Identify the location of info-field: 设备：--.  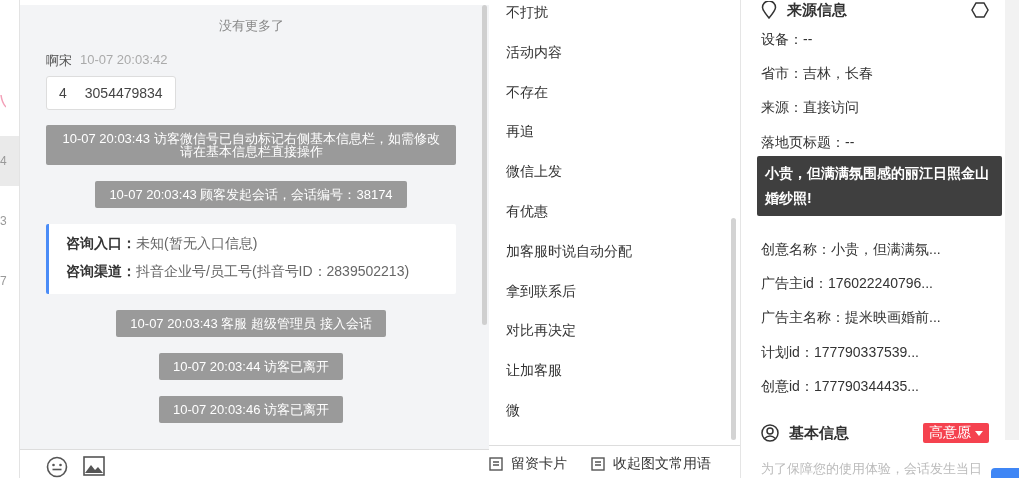
(875, 48).